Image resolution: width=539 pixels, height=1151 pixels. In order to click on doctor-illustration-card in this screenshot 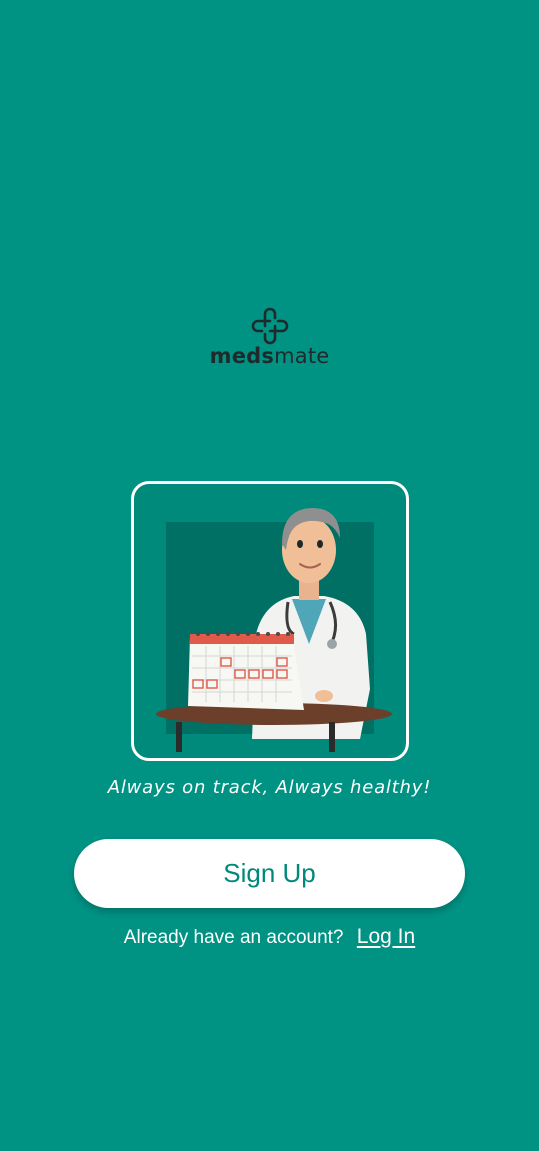, I will do `click(270, 621)`.